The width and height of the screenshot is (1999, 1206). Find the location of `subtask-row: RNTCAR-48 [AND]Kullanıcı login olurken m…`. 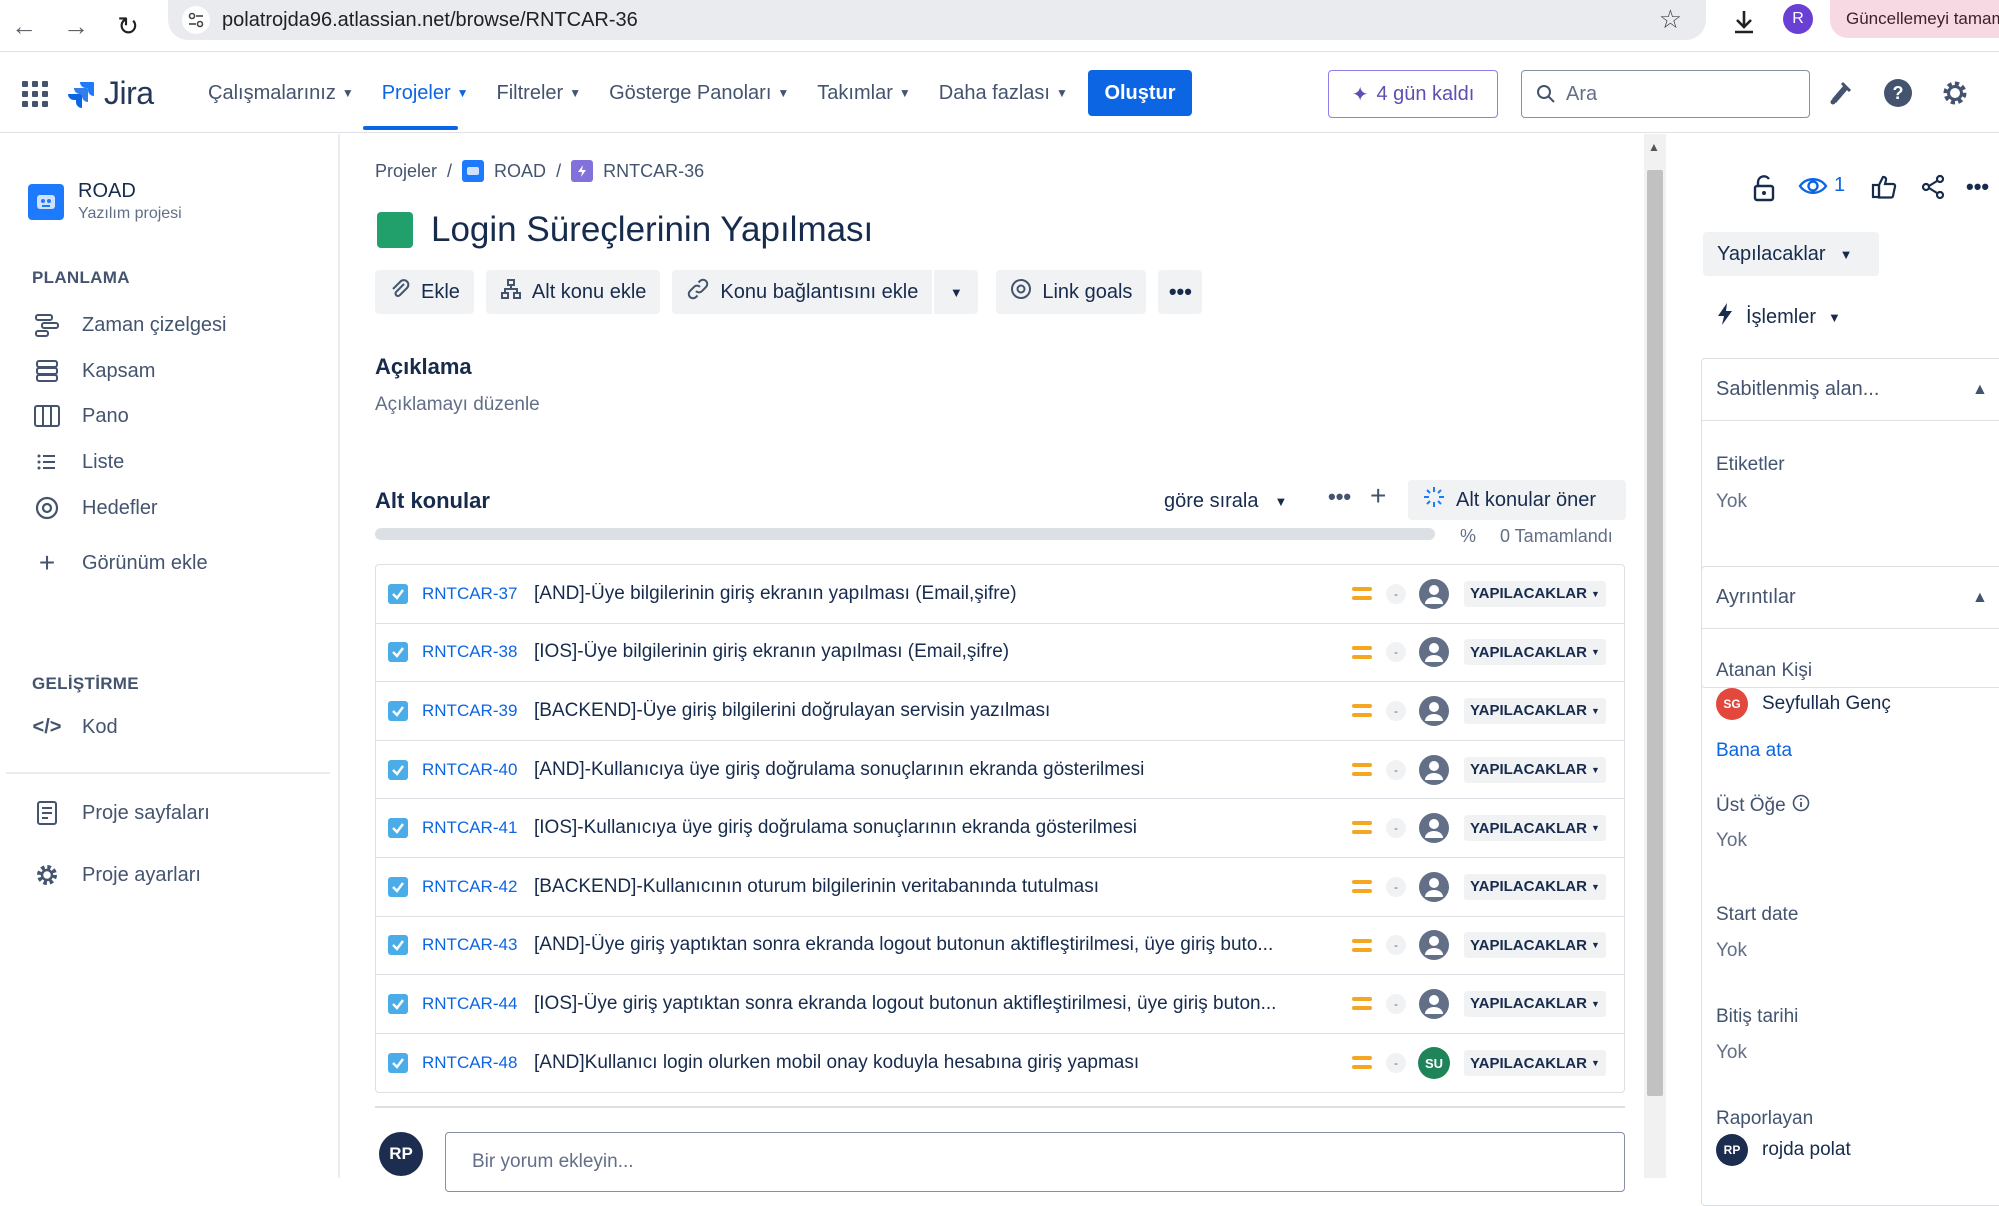

subtask-row: RNTCAR-48 [AND]Kullanıcı login olurken m… is located at coordinates (1000, 1063).